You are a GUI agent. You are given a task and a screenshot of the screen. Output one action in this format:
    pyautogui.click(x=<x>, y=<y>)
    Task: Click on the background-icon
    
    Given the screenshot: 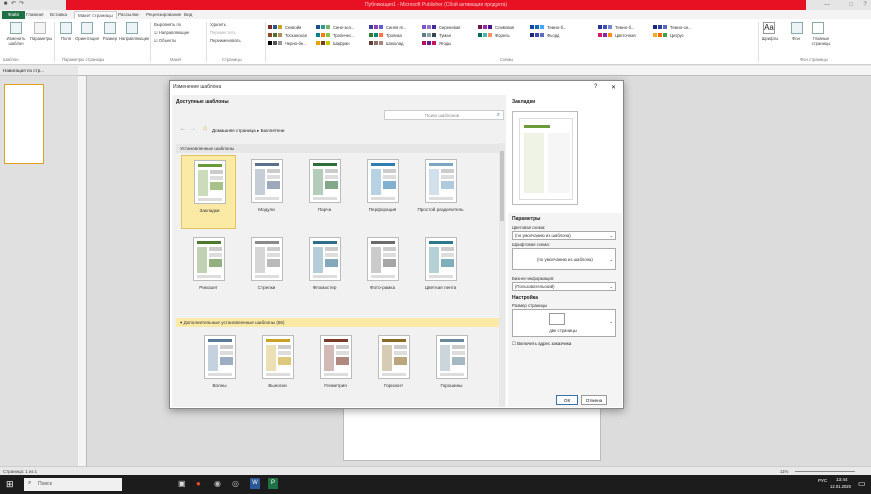 What is the action you would take?
    pyautogui.click(x=797, y=28)
    